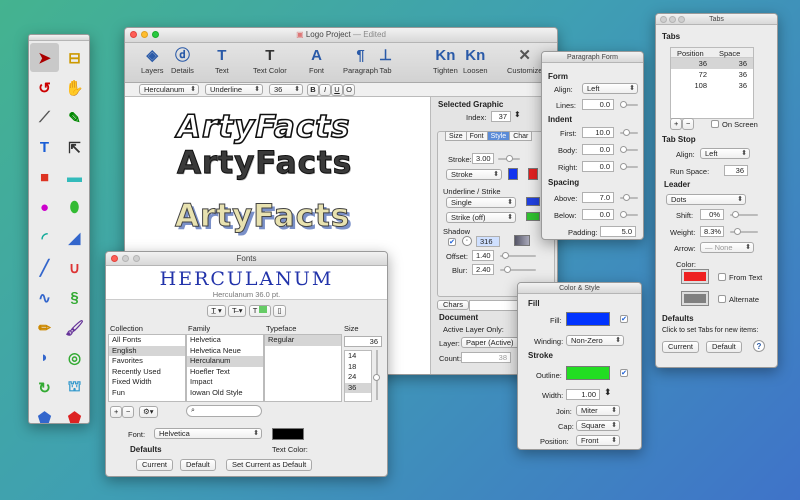  Describe the element at coordinates (715, 124) in the screenshot. I see `on-screen-checkbox` at that location.